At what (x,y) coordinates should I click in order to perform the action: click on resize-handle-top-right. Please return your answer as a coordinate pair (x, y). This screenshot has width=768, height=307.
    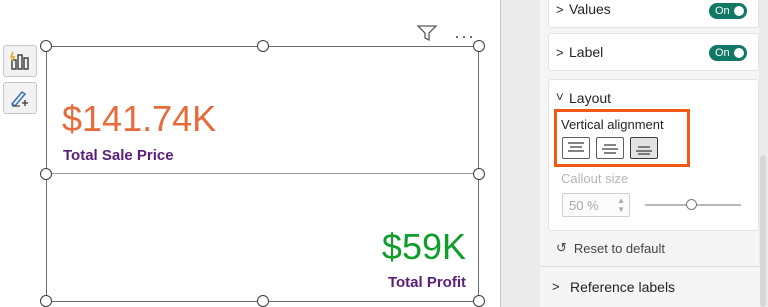
    Looking at the image, I should click on (479, 46).